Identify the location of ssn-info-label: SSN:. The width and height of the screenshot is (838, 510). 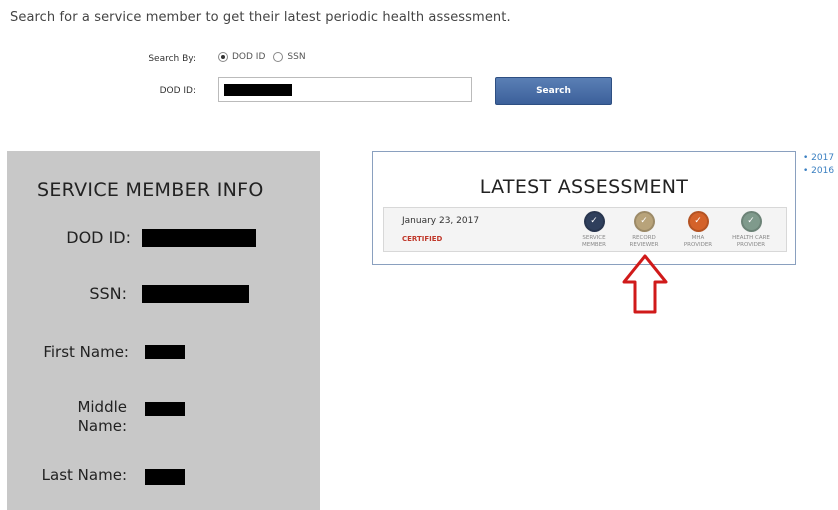
(108, 293).